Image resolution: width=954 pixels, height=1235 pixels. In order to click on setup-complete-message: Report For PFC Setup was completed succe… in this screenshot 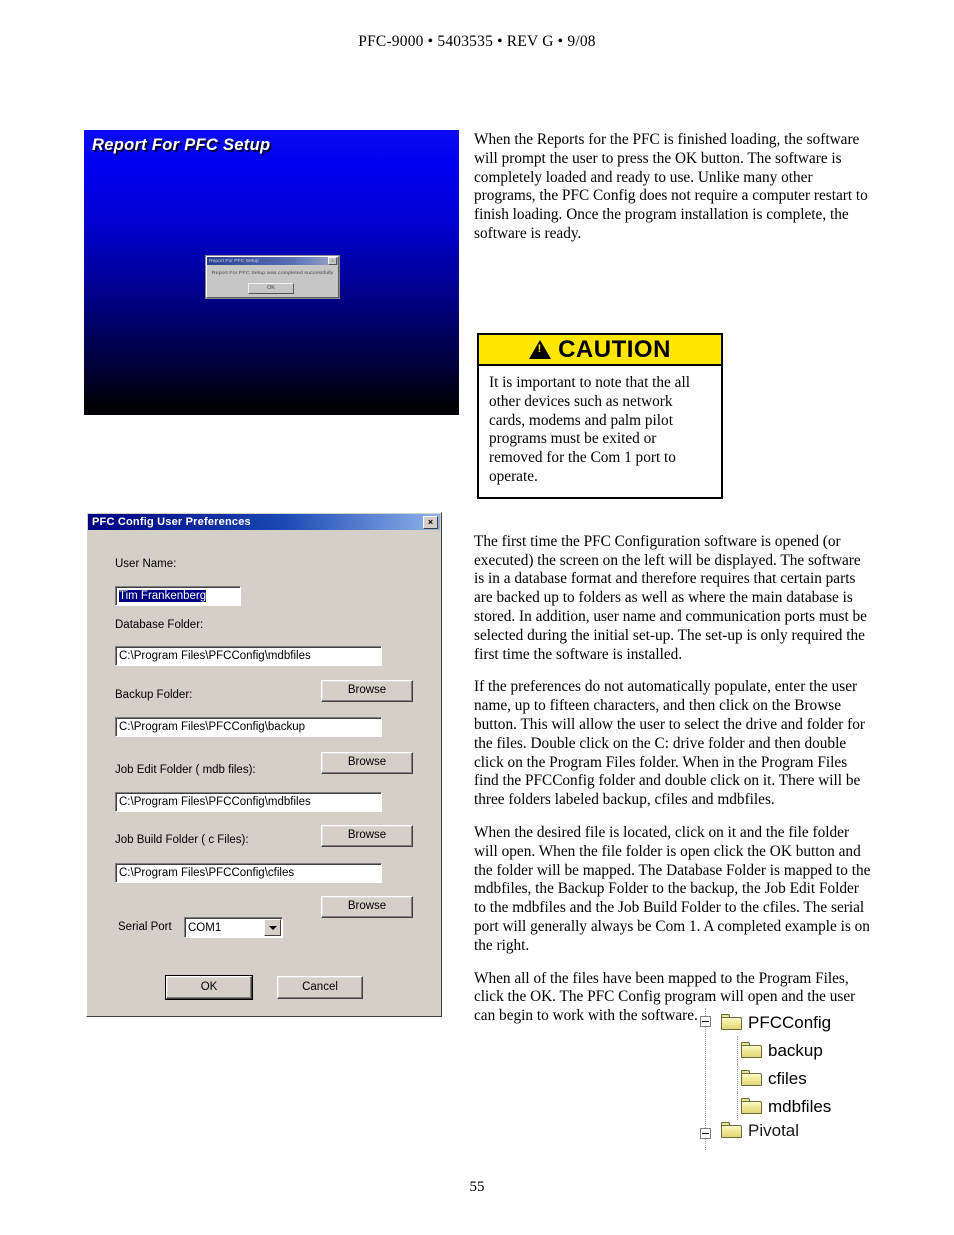, I will do `click(272, 273)`.